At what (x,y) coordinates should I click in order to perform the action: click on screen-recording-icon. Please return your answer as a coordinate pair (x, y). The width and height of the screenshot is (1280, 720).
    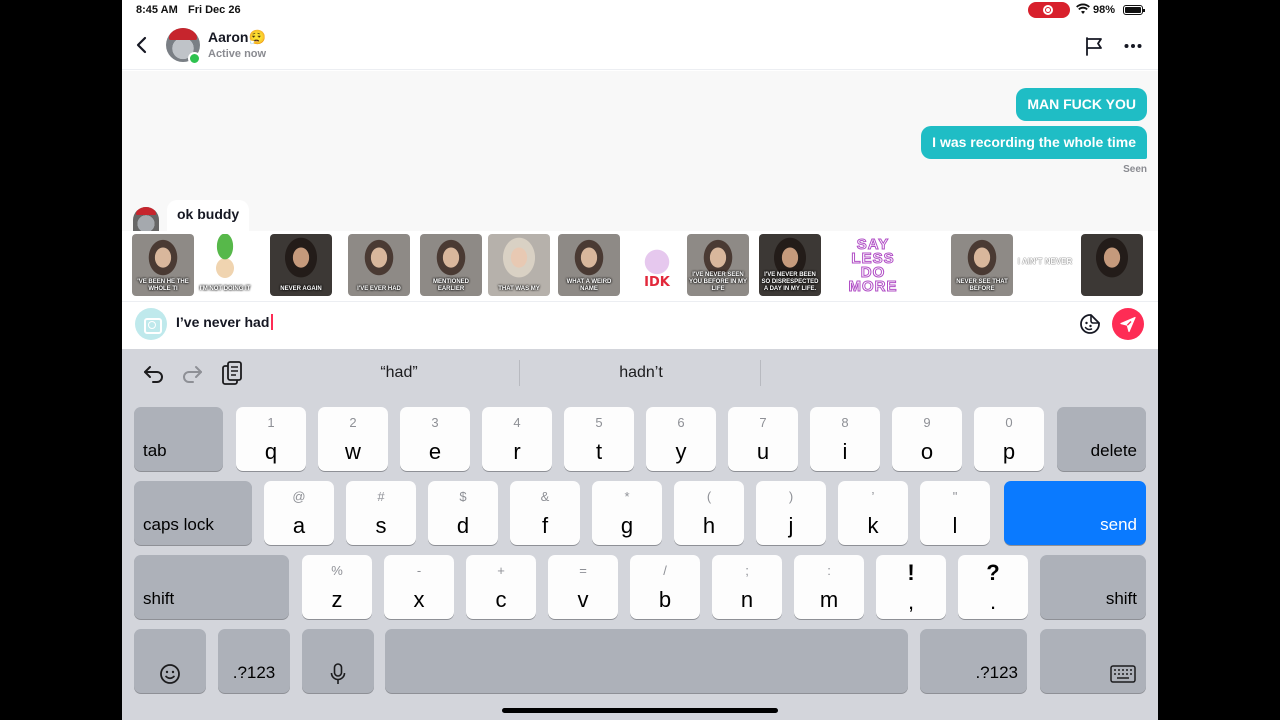
    Looking at the image, I should click on (1049, 10).